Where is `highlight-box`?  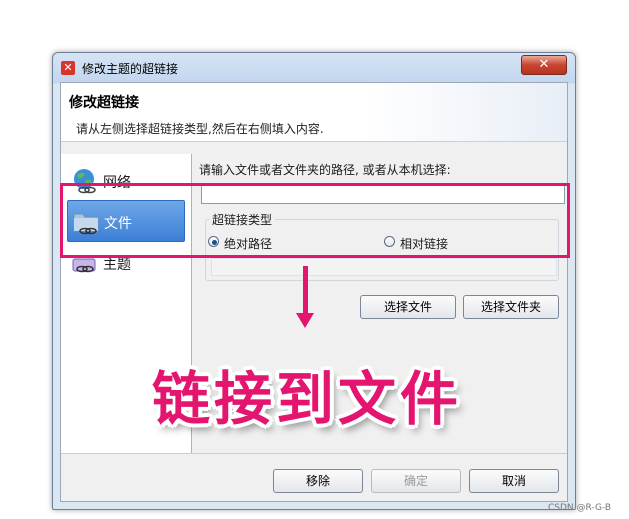
highlight-box is located at coordinates (315, 220).